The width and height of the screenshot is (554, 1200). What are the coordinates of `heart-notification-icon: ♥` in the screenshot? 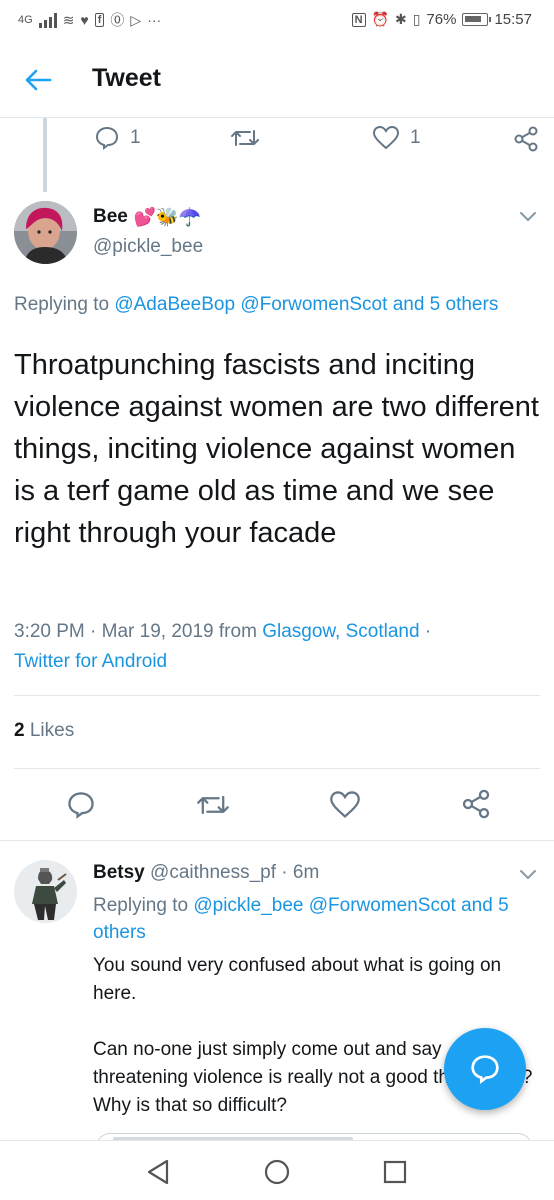 It's located at (84, 20).